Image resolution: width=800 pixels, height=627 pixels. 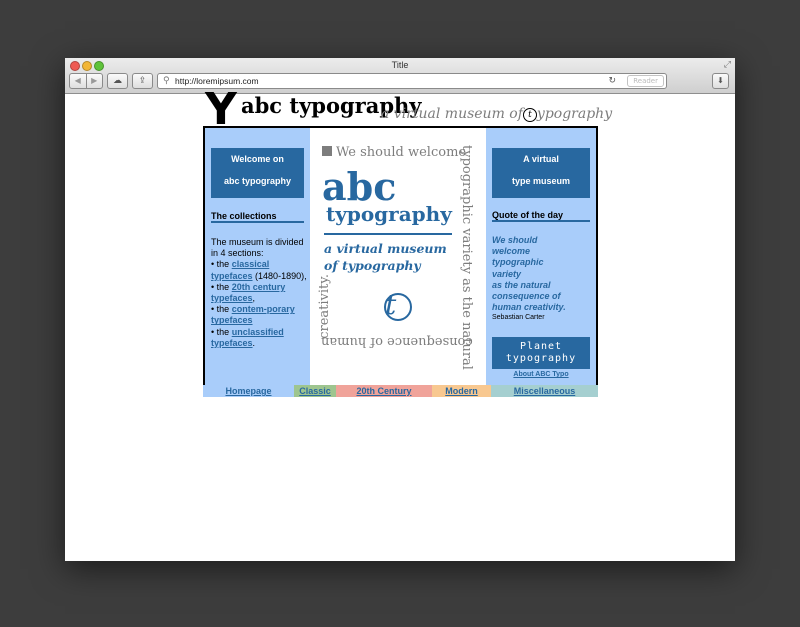 What do you see at coordinates (541, 346) in the screenshot?
I see `planet-line1: Planet` at bounding box center [541, 346].